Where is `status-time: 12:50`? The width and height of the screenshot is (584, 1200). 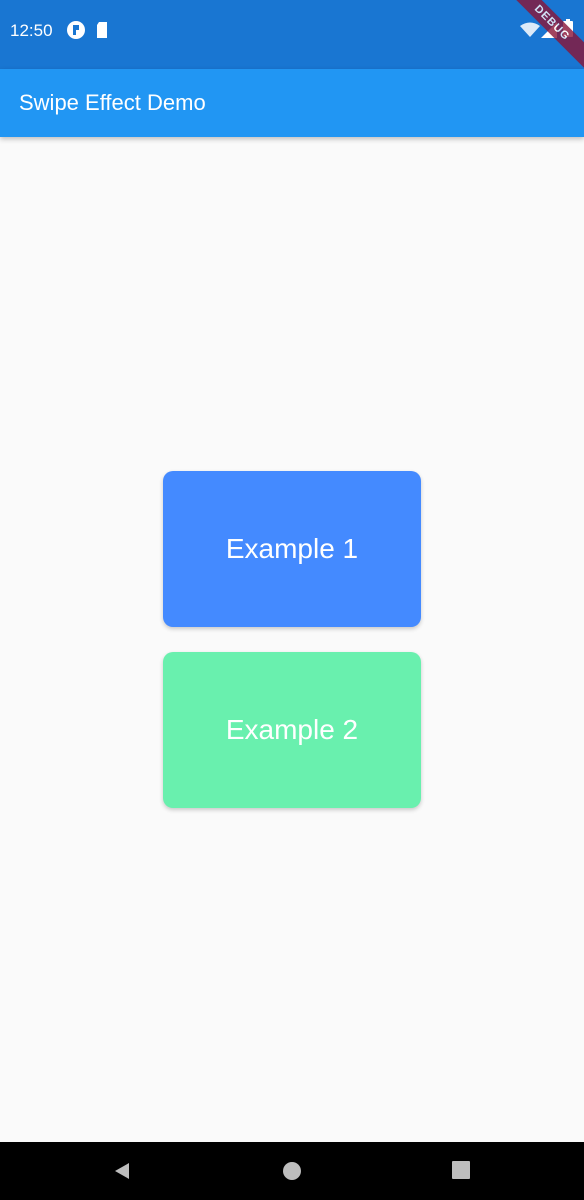
status-time: 12:50 is located at coordinates (31, 30).